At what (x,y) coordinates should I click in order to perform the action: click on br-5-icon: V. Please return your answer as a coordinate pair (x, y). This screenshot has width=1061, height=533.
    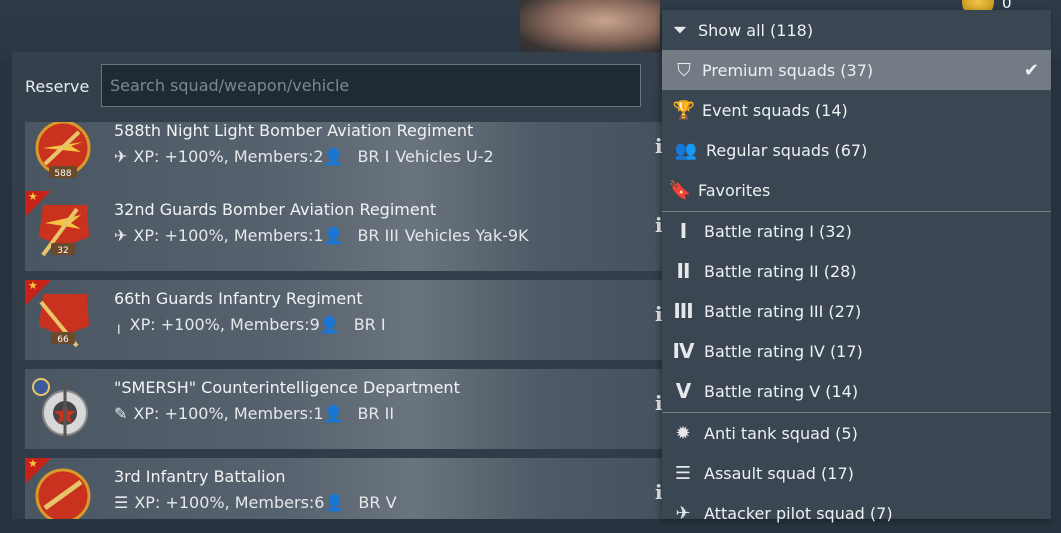
    Looking at the image, I should click on (683, 391).